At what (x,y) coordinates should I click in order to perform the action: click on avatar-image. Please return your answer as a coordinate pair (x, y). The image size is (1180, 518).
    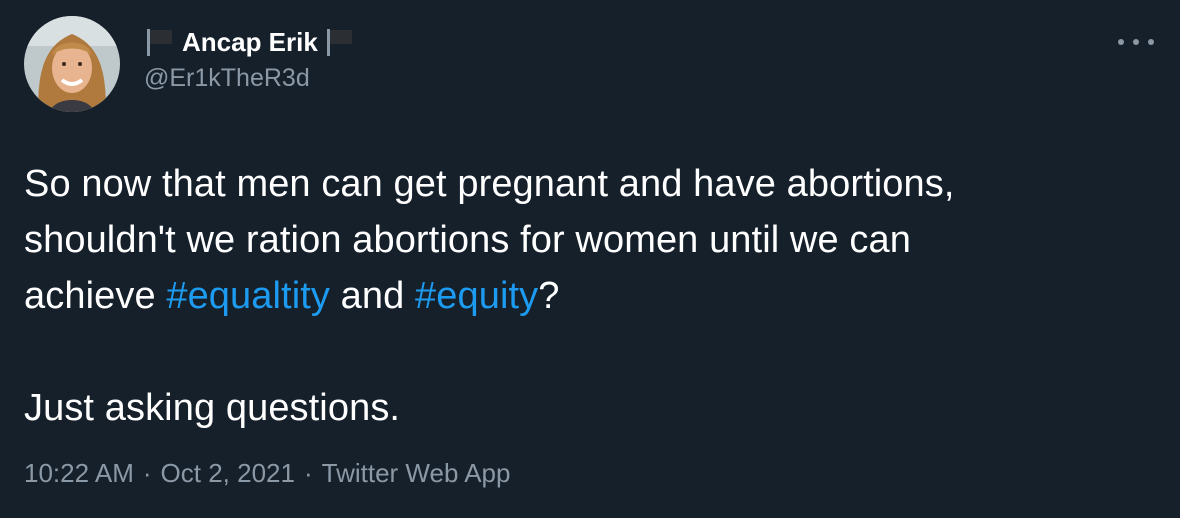
    Looking at the image, I should click on (72, 64).